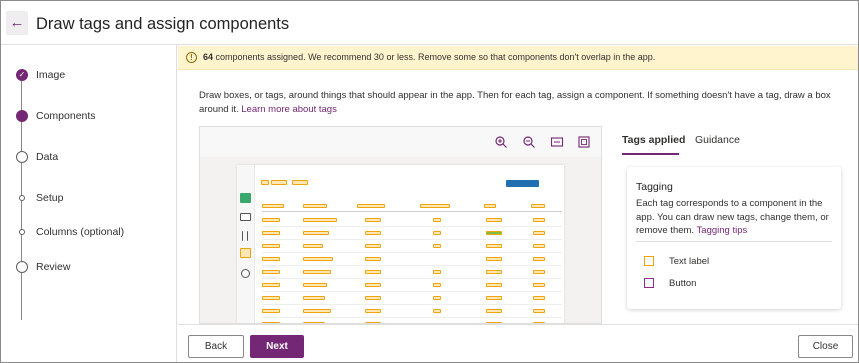 The height and width of the screenshot is (363, 859). Describe the element at coordinates (825, 346) in the screenshot. I see `close-button: Close` at that location.